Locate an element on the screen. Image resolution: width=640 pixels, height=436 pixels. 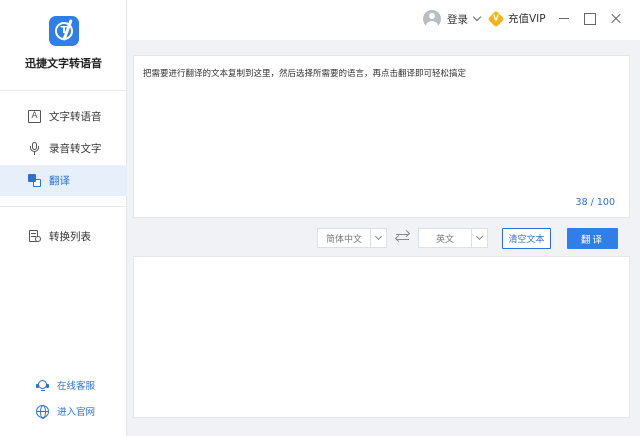
sidebar-item-translate: 翻译 is located at coordinates (63, 180).